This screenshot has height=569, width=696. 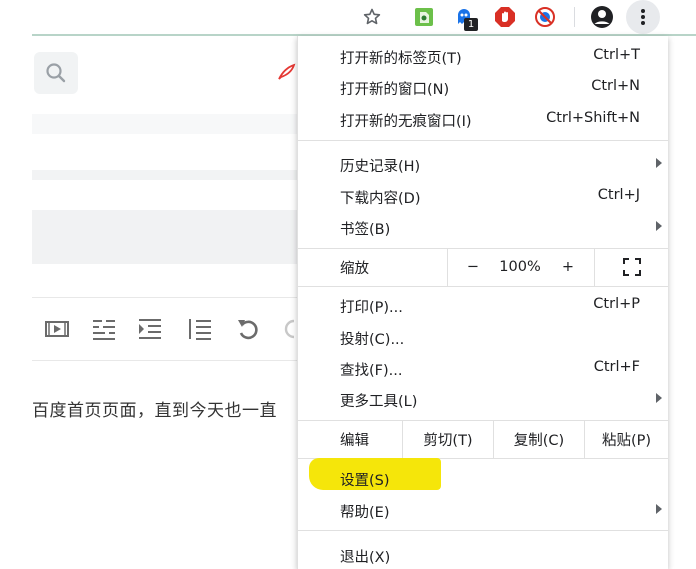 I want to click on fullscreen-icon, so click(x=632, y=267).